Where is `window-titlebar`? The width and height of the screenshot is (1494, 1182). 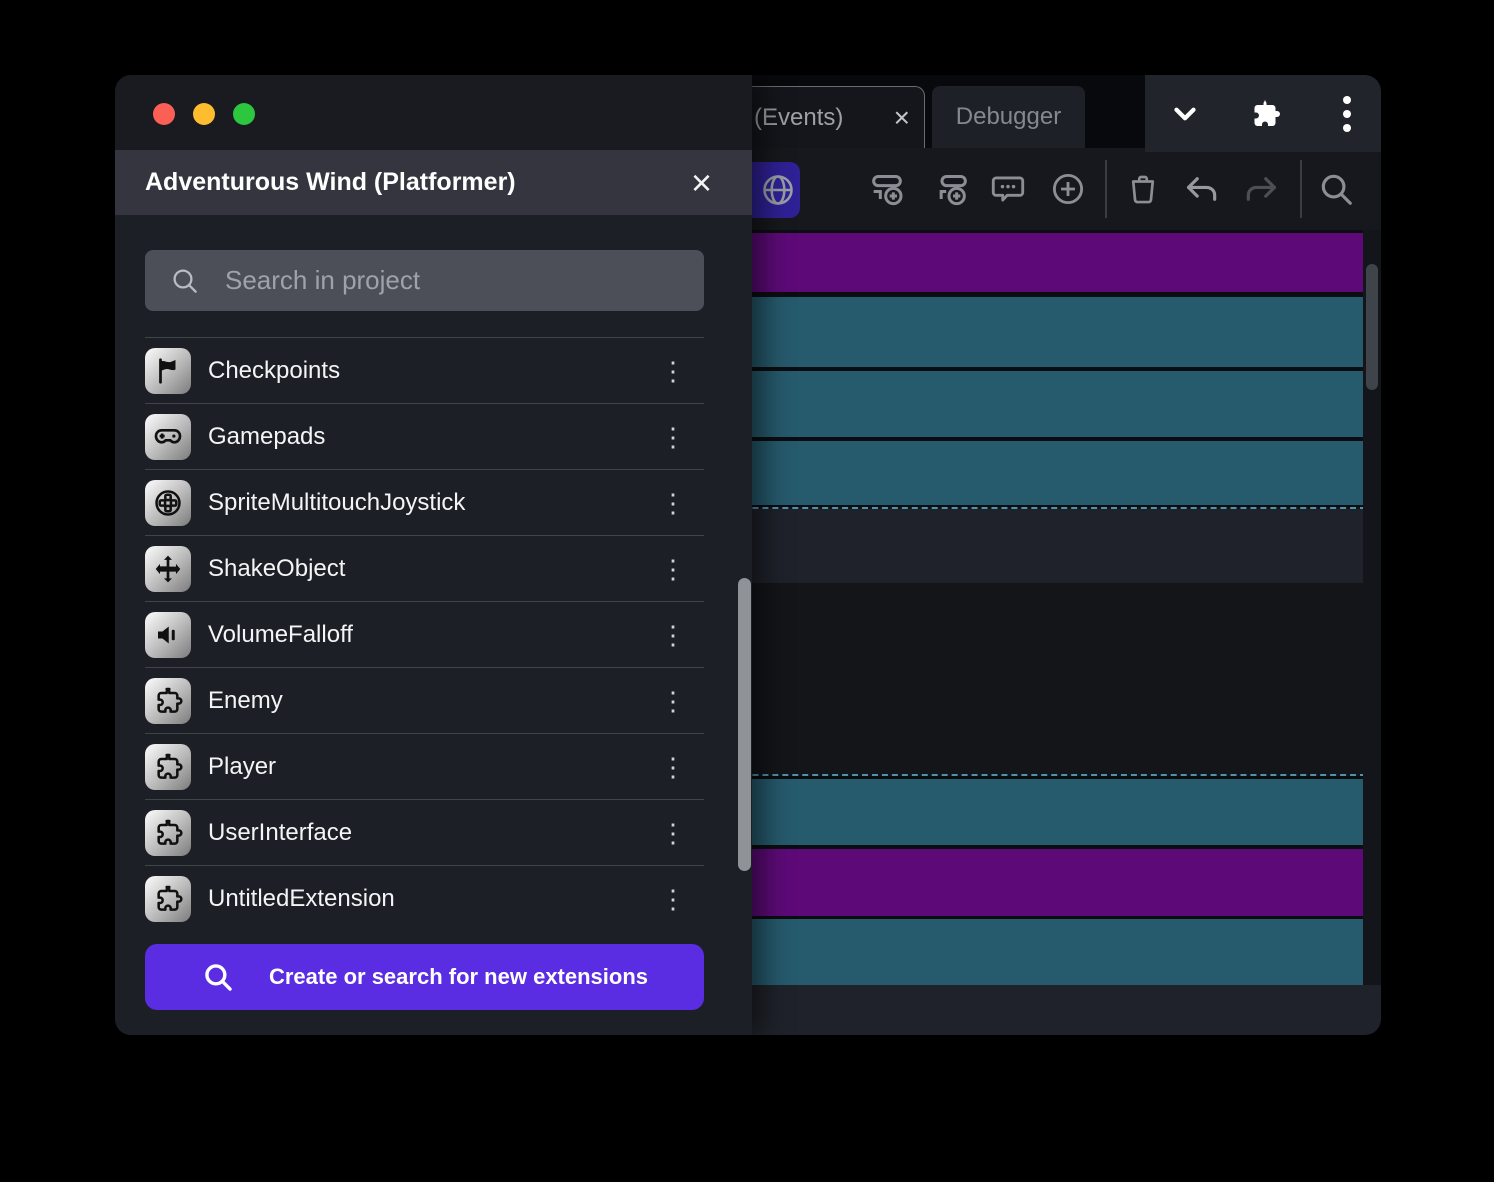 window-titlebar is located at coordinates (433, 112).